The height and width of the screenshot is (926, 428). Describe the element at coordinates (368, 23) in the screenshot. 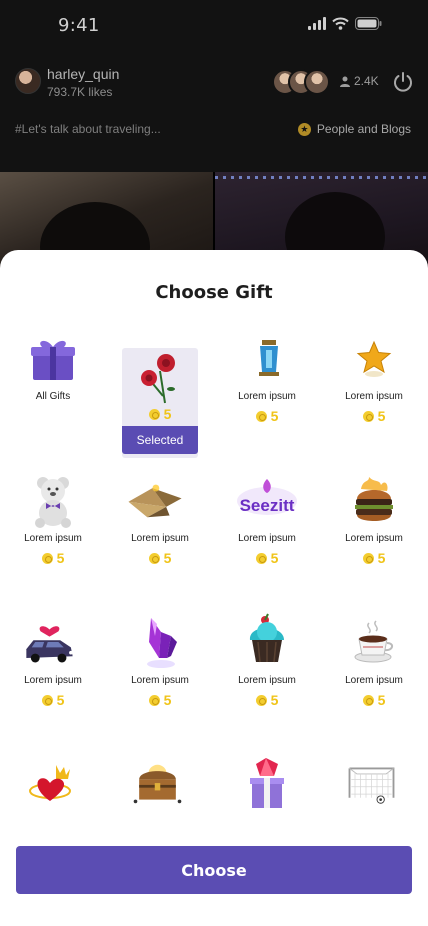

I see `battery-icon` at that location.